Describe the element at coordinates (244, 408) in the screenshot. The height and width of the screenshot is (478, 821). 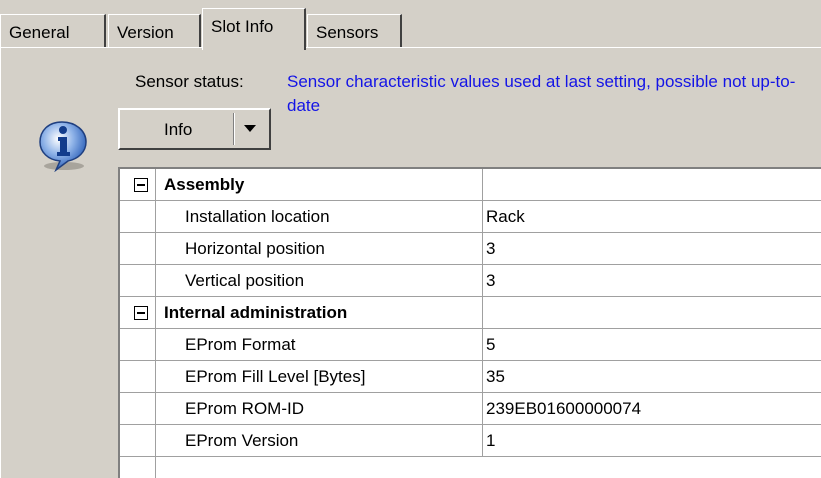
I see `property-name: EProm ROM-ID` at that location.